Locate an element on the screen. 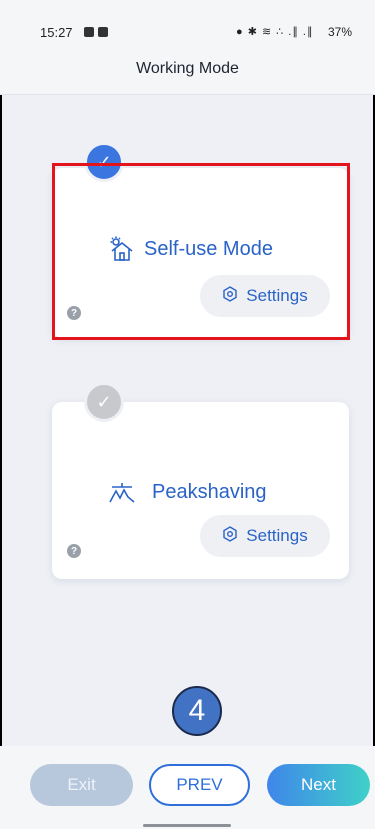  home-indicator is located at coordinates (187, 825).